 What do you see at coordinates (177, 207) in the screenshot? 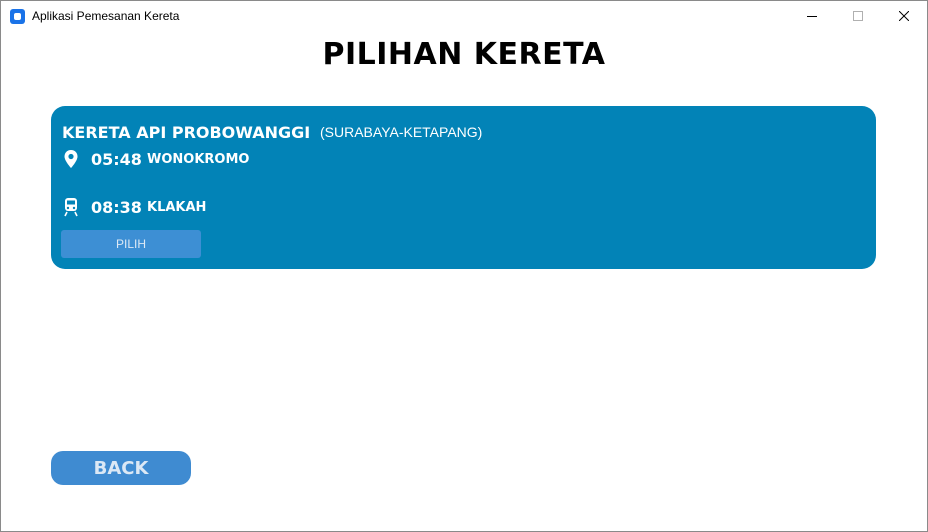
I see `arrival-station: KLAKAH` at bounding box center [177, 207].